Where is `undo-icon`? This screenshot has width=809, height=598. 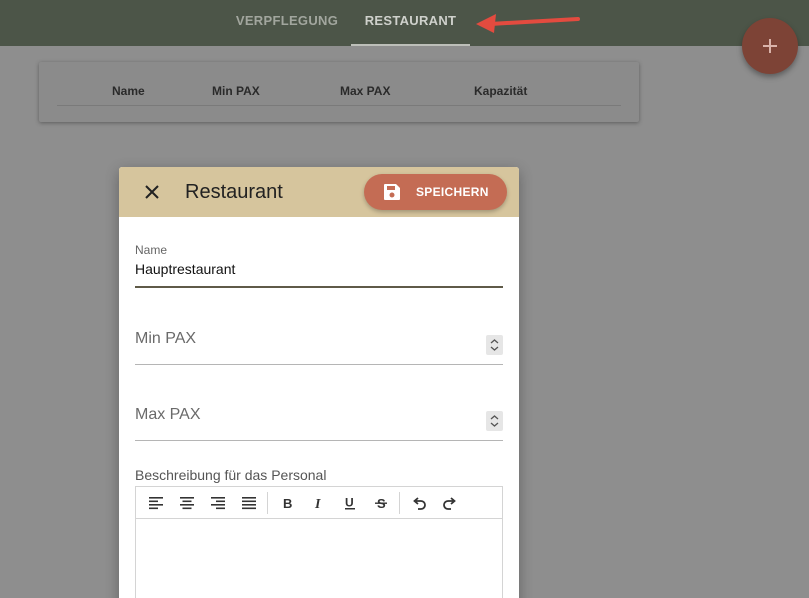 undo-icon is located at coordinates (419, 503).